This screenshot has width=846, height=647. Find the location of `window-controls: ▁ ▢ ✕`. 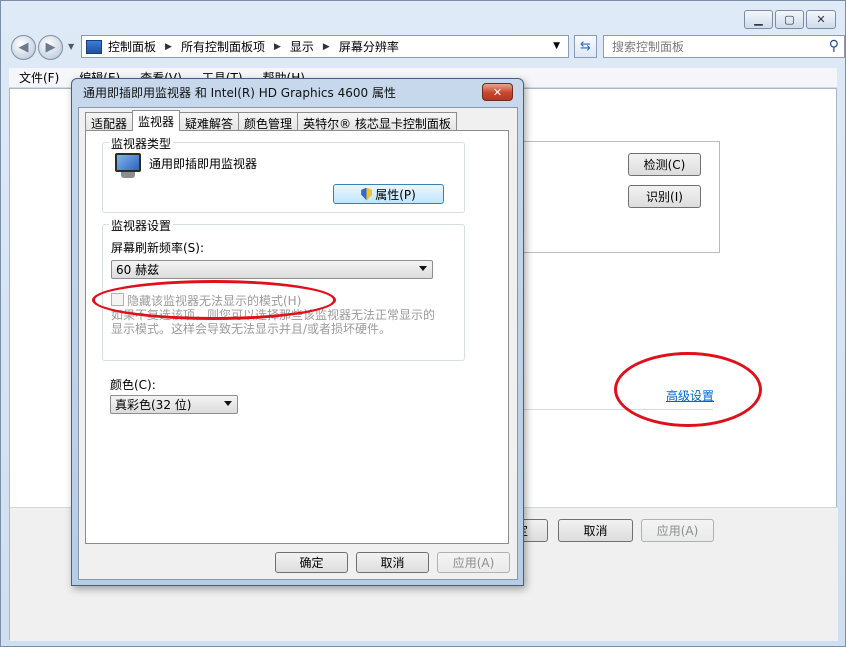

window-controls: ▁ ▢ ✕ is located at coordinates (790, 19).